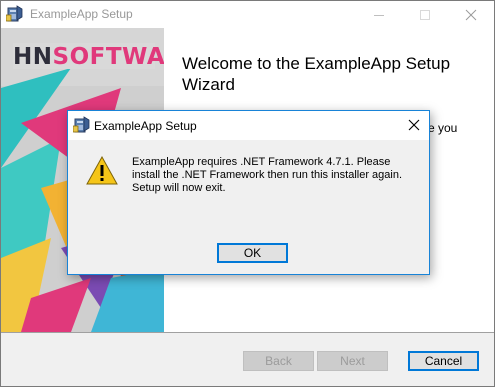 This screenshot has height=387, width=495. I want to click on maximize-button, so click(425, 14).